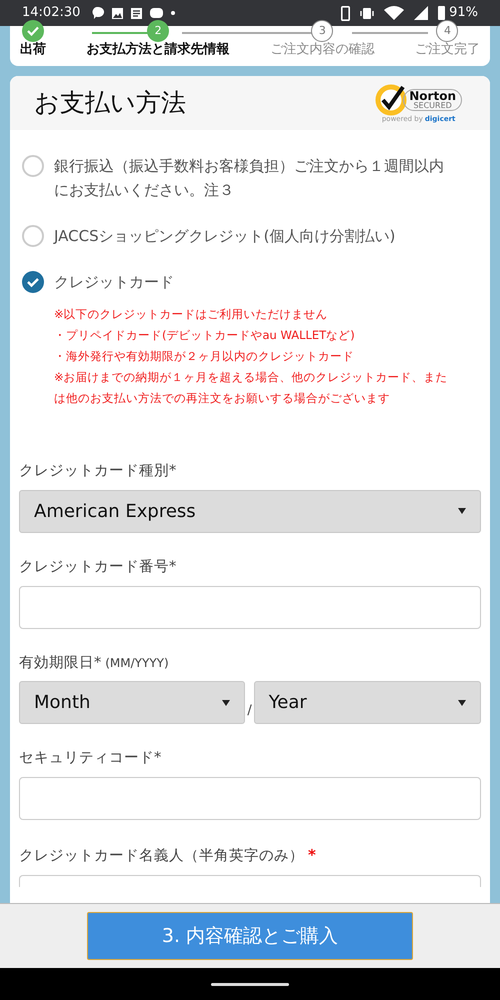 This screenshot has width=500, height=1000. Describe the element at coordinates (205, 335) in the screenshot. I see `notice-text: ・プリペイドカード(デビットカードやau WALLETなど)` at that location.